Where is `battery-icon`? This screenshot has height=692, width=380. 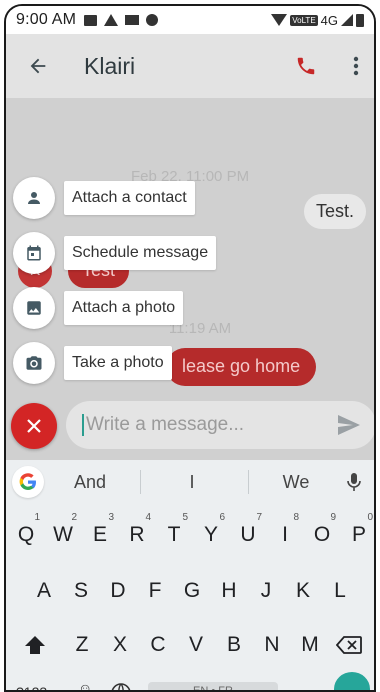
battery-icon is located at coordinates (360, 20).